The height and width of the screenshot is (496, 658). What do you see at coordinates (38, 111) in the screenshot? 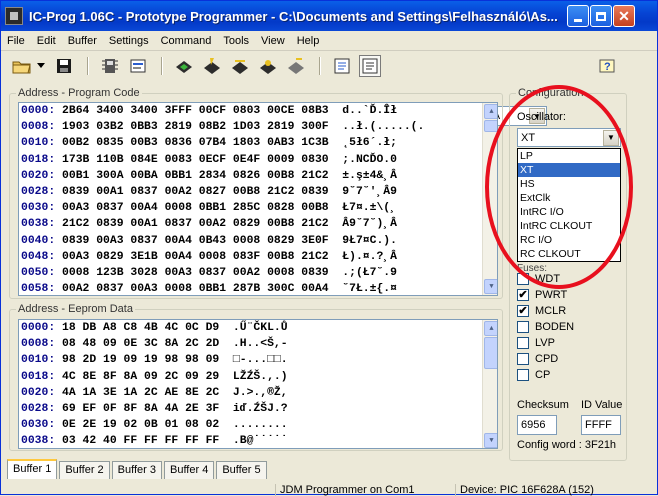
I see `hex-address: 0000:` at bounding box center [38, 111].